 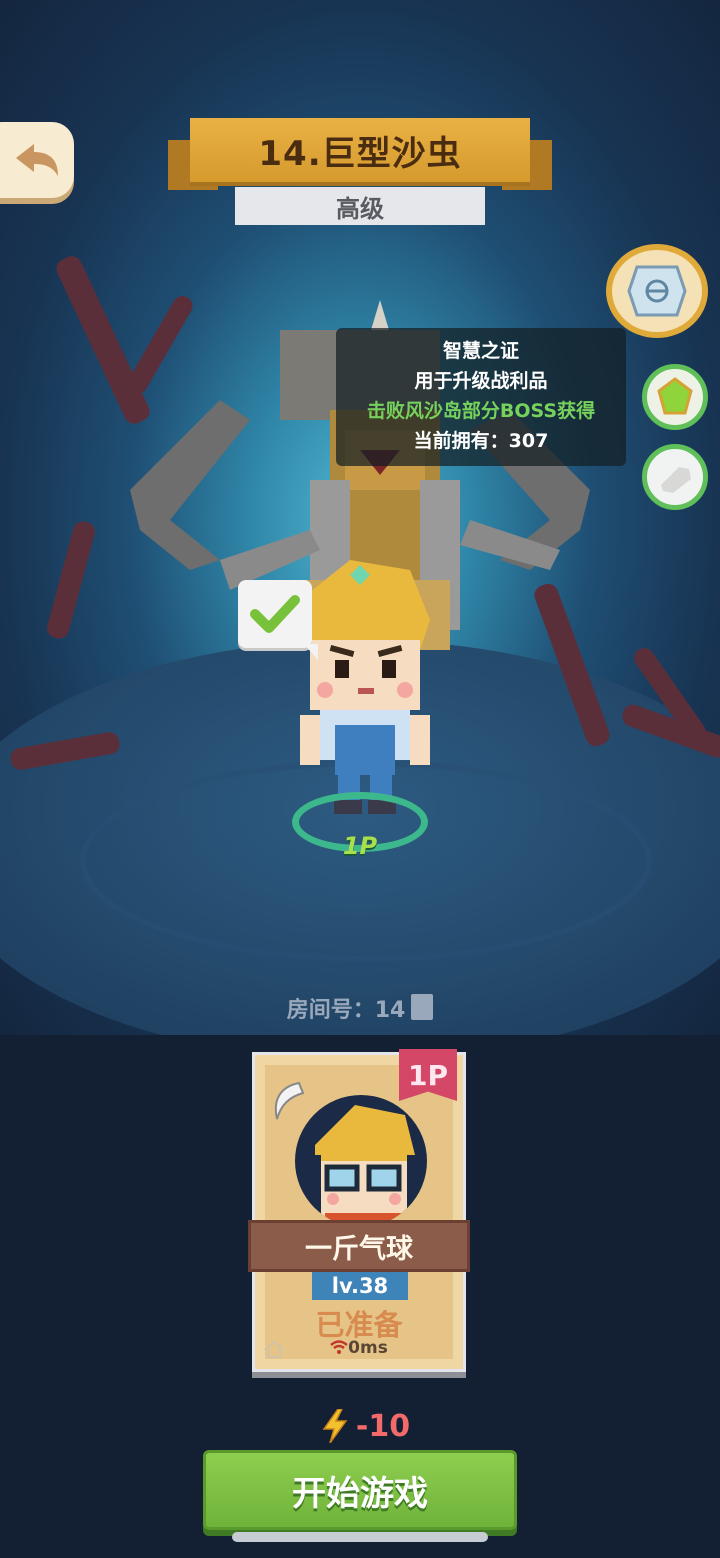 I want to click on root-branch, so click(x=71, y=580).